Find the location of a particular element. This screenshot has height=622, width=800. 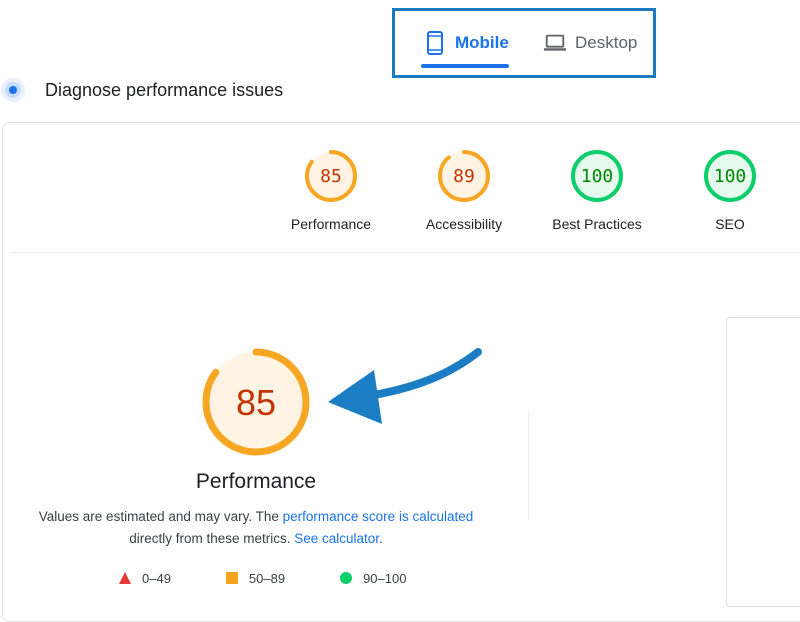

see-calculator-link: See calculator is located at coordinates (336, 538).